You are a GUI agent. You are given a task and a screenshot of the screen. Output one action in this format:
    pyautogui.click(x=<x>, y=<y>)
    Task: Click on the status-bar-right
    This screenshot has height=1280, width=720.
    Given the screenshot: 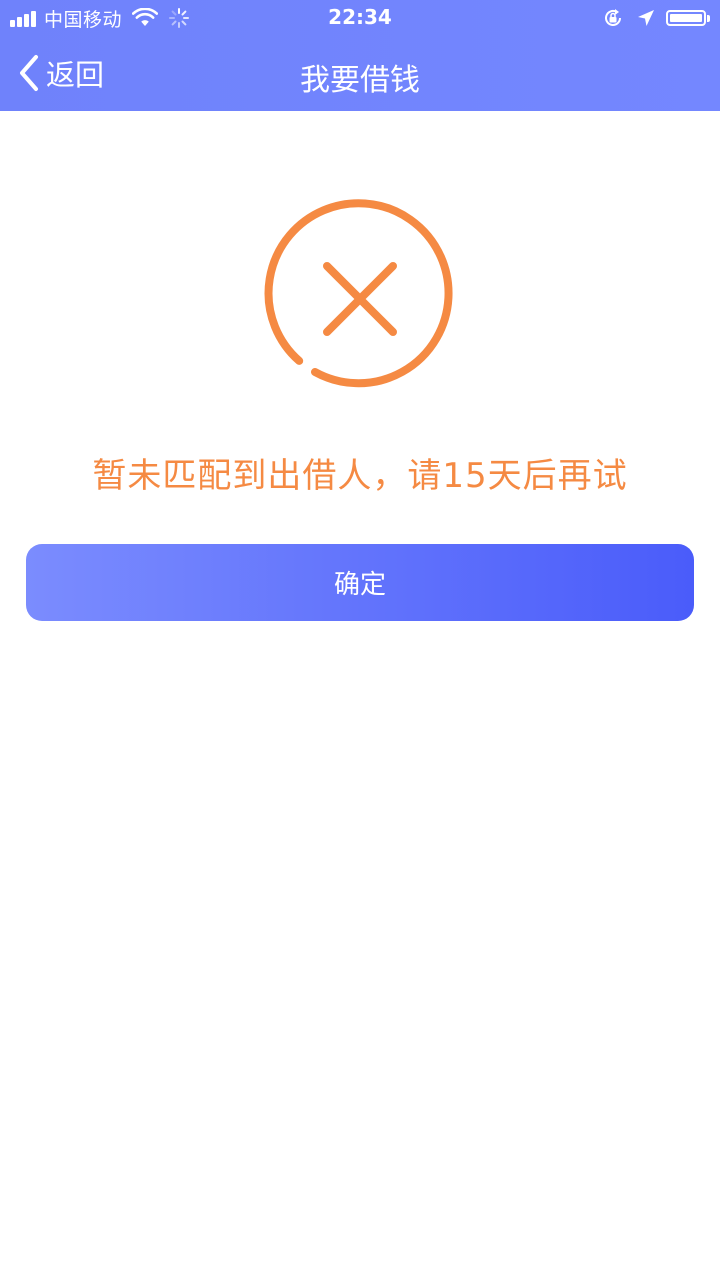 What is the action you would take?
    pyautogui.click(x=656, y=18)
    